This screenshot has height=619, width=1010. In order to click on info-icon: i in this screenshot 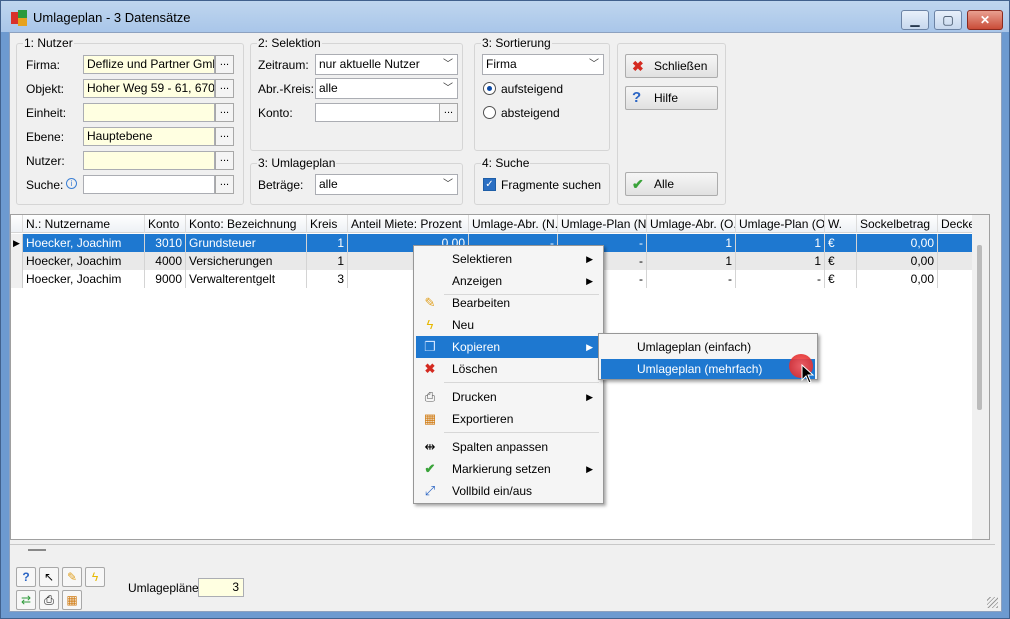, I will do `click(71, 183)`.